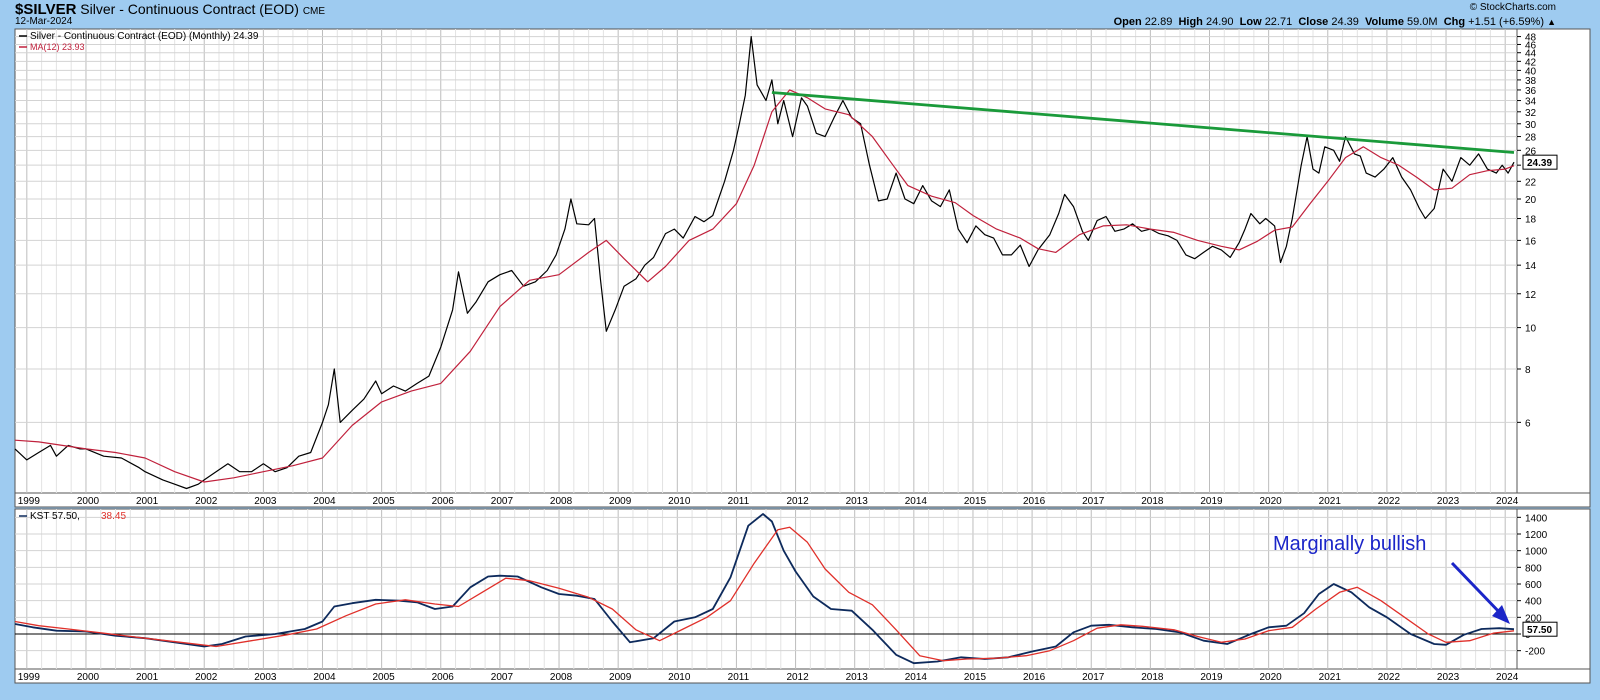  I want to click on price-last-value-label: 24.39, so click(1539, 163).